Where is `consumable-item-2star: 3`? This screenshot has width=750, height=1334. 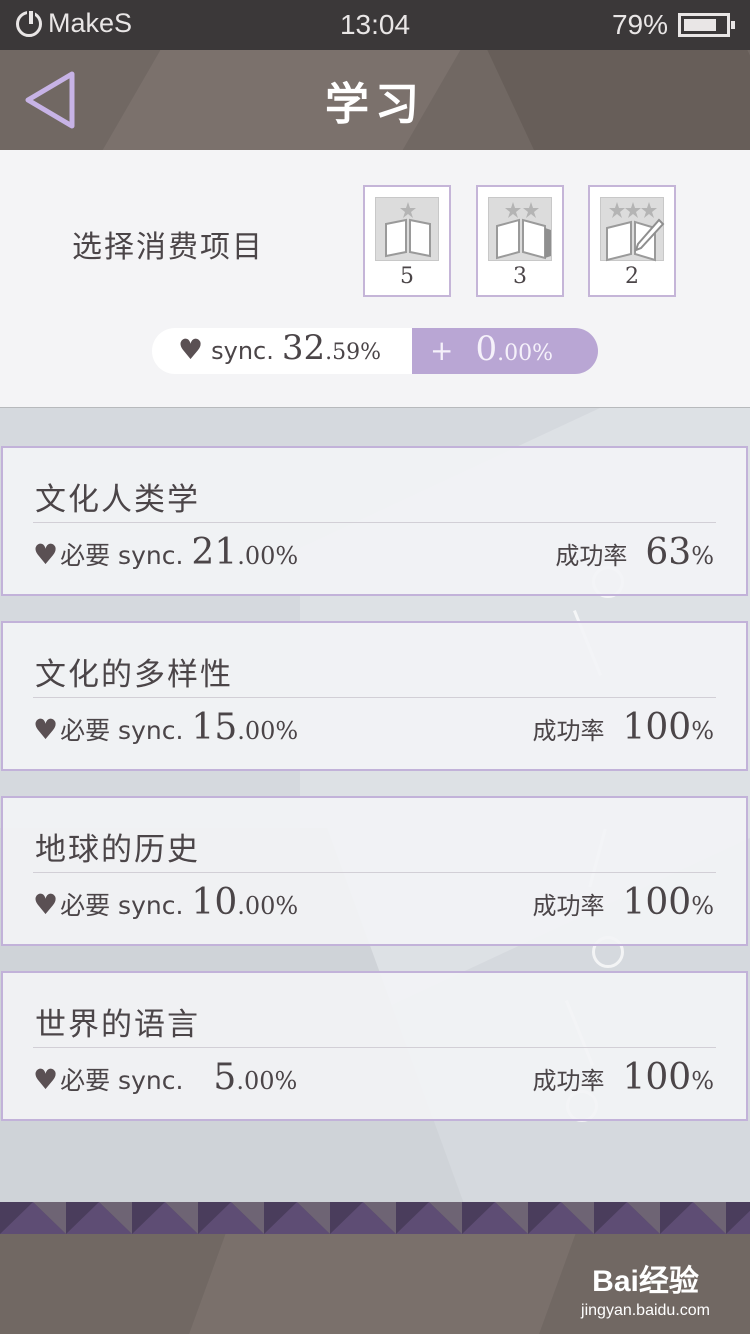
consumable-item-2star: 3 is located at coordinates (520, 241).